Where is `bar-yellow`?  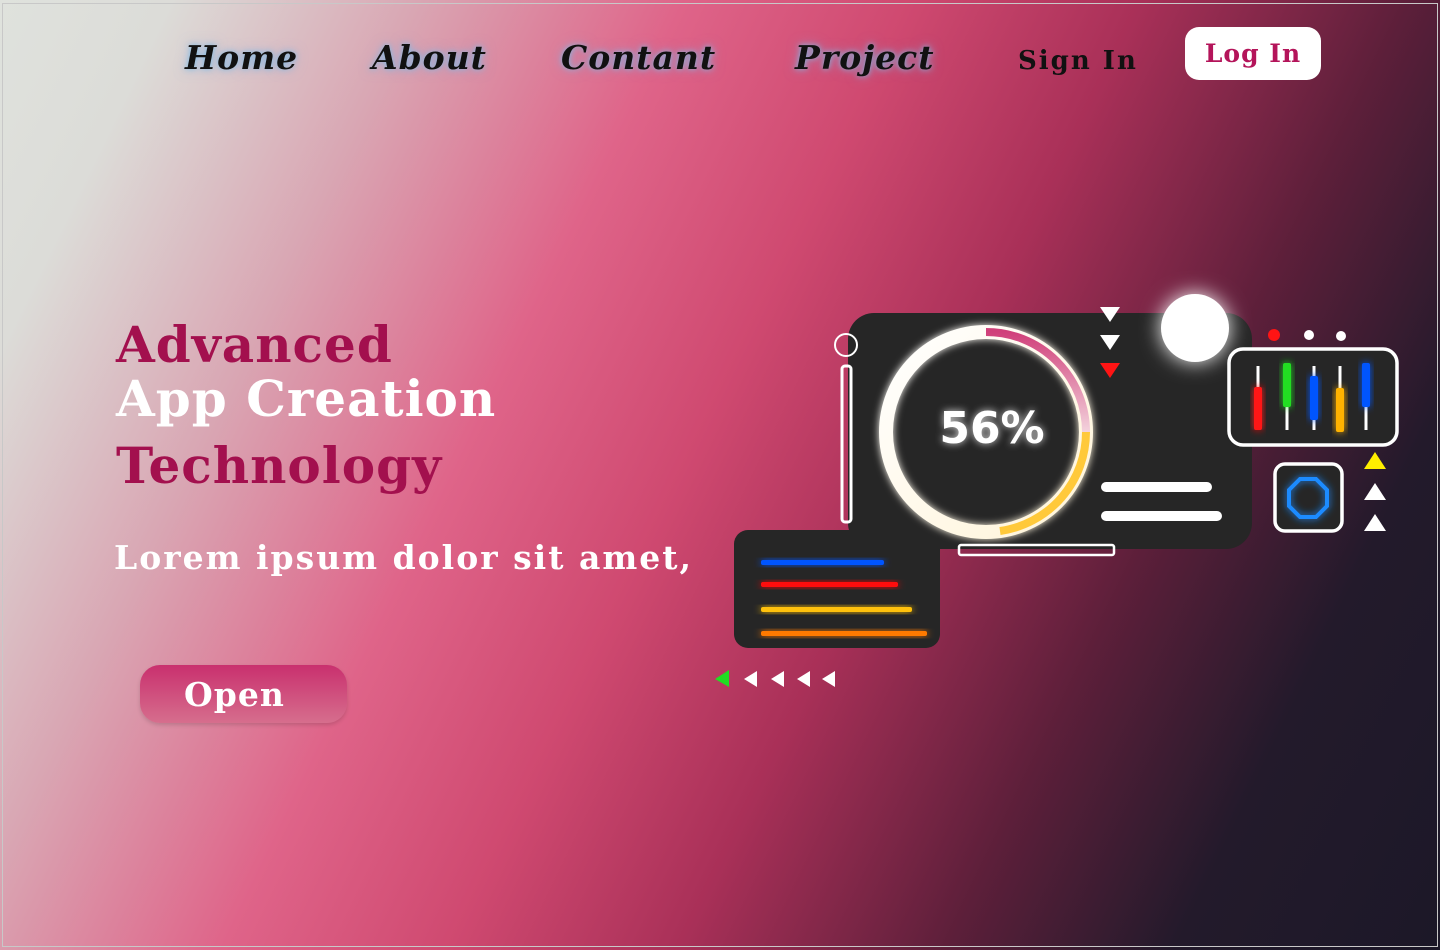
bar-yellow is located at coordinates (836, 609).